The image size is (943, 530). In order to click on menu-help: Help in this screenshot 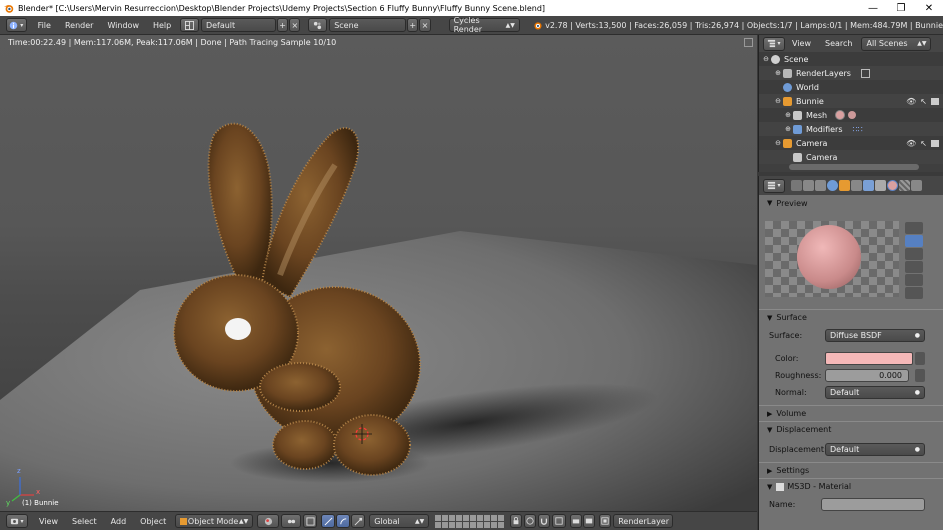, I will do `click(162, 25)`.